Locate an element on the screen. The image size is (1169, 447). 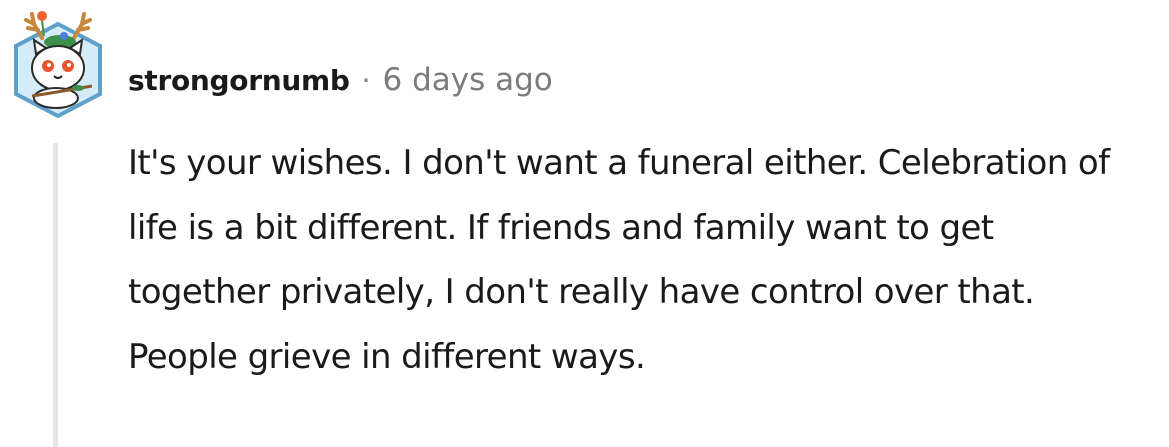
username-link: strongornumb is located at coordinates (239, 80).